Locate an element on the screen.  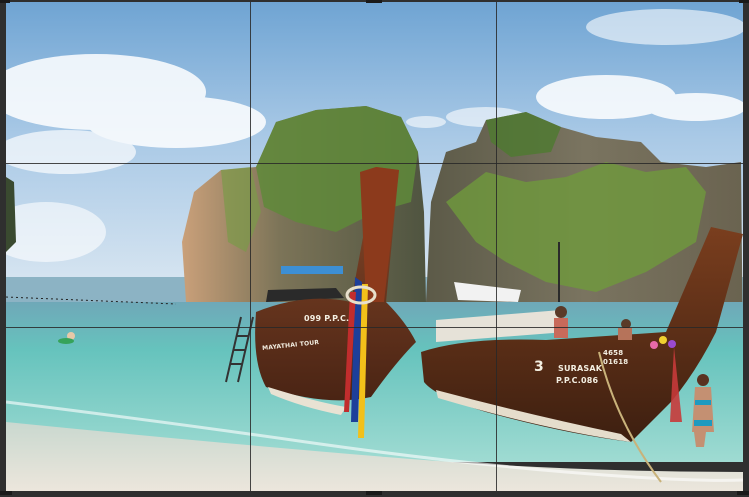
crop-handle-top-right is located at coordinates (744, 1).